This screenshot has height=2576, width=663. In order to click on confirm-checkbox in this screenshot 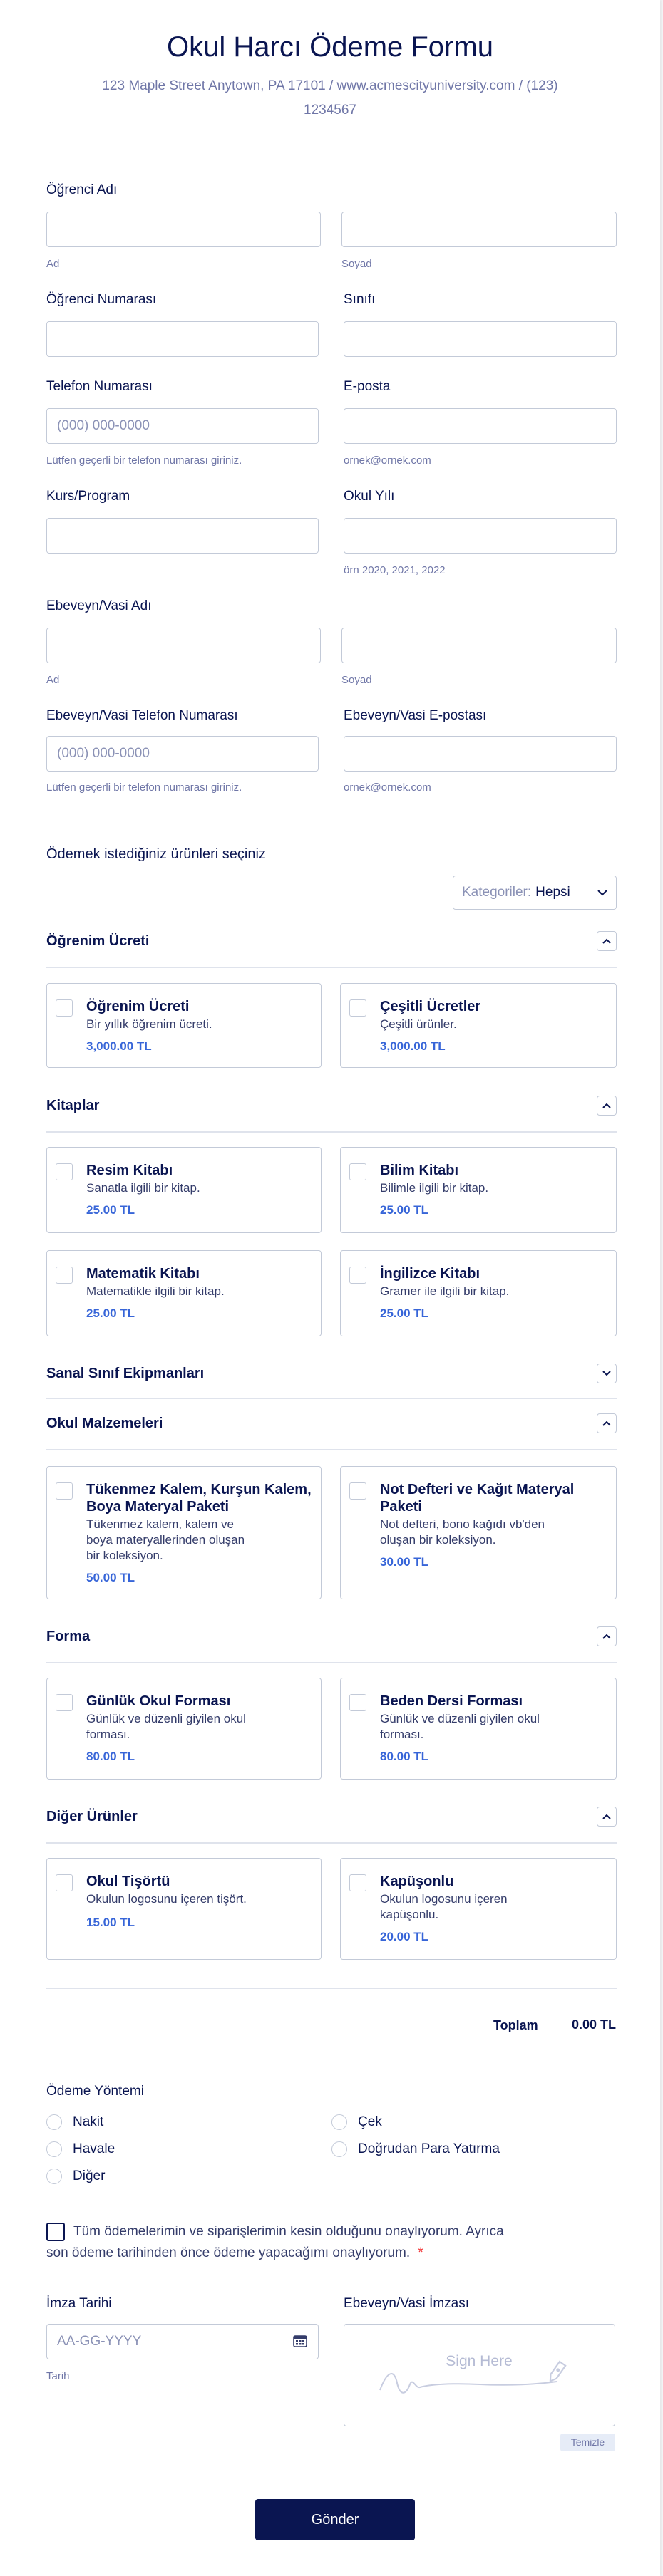, I will do `click(55, 2232)`.